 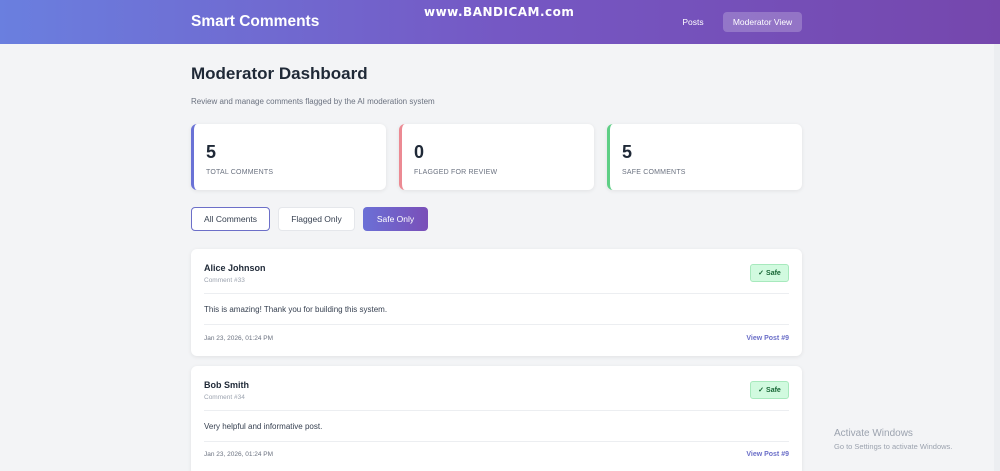 I want to click on page-scrollbar, so click(x=997, y=257).